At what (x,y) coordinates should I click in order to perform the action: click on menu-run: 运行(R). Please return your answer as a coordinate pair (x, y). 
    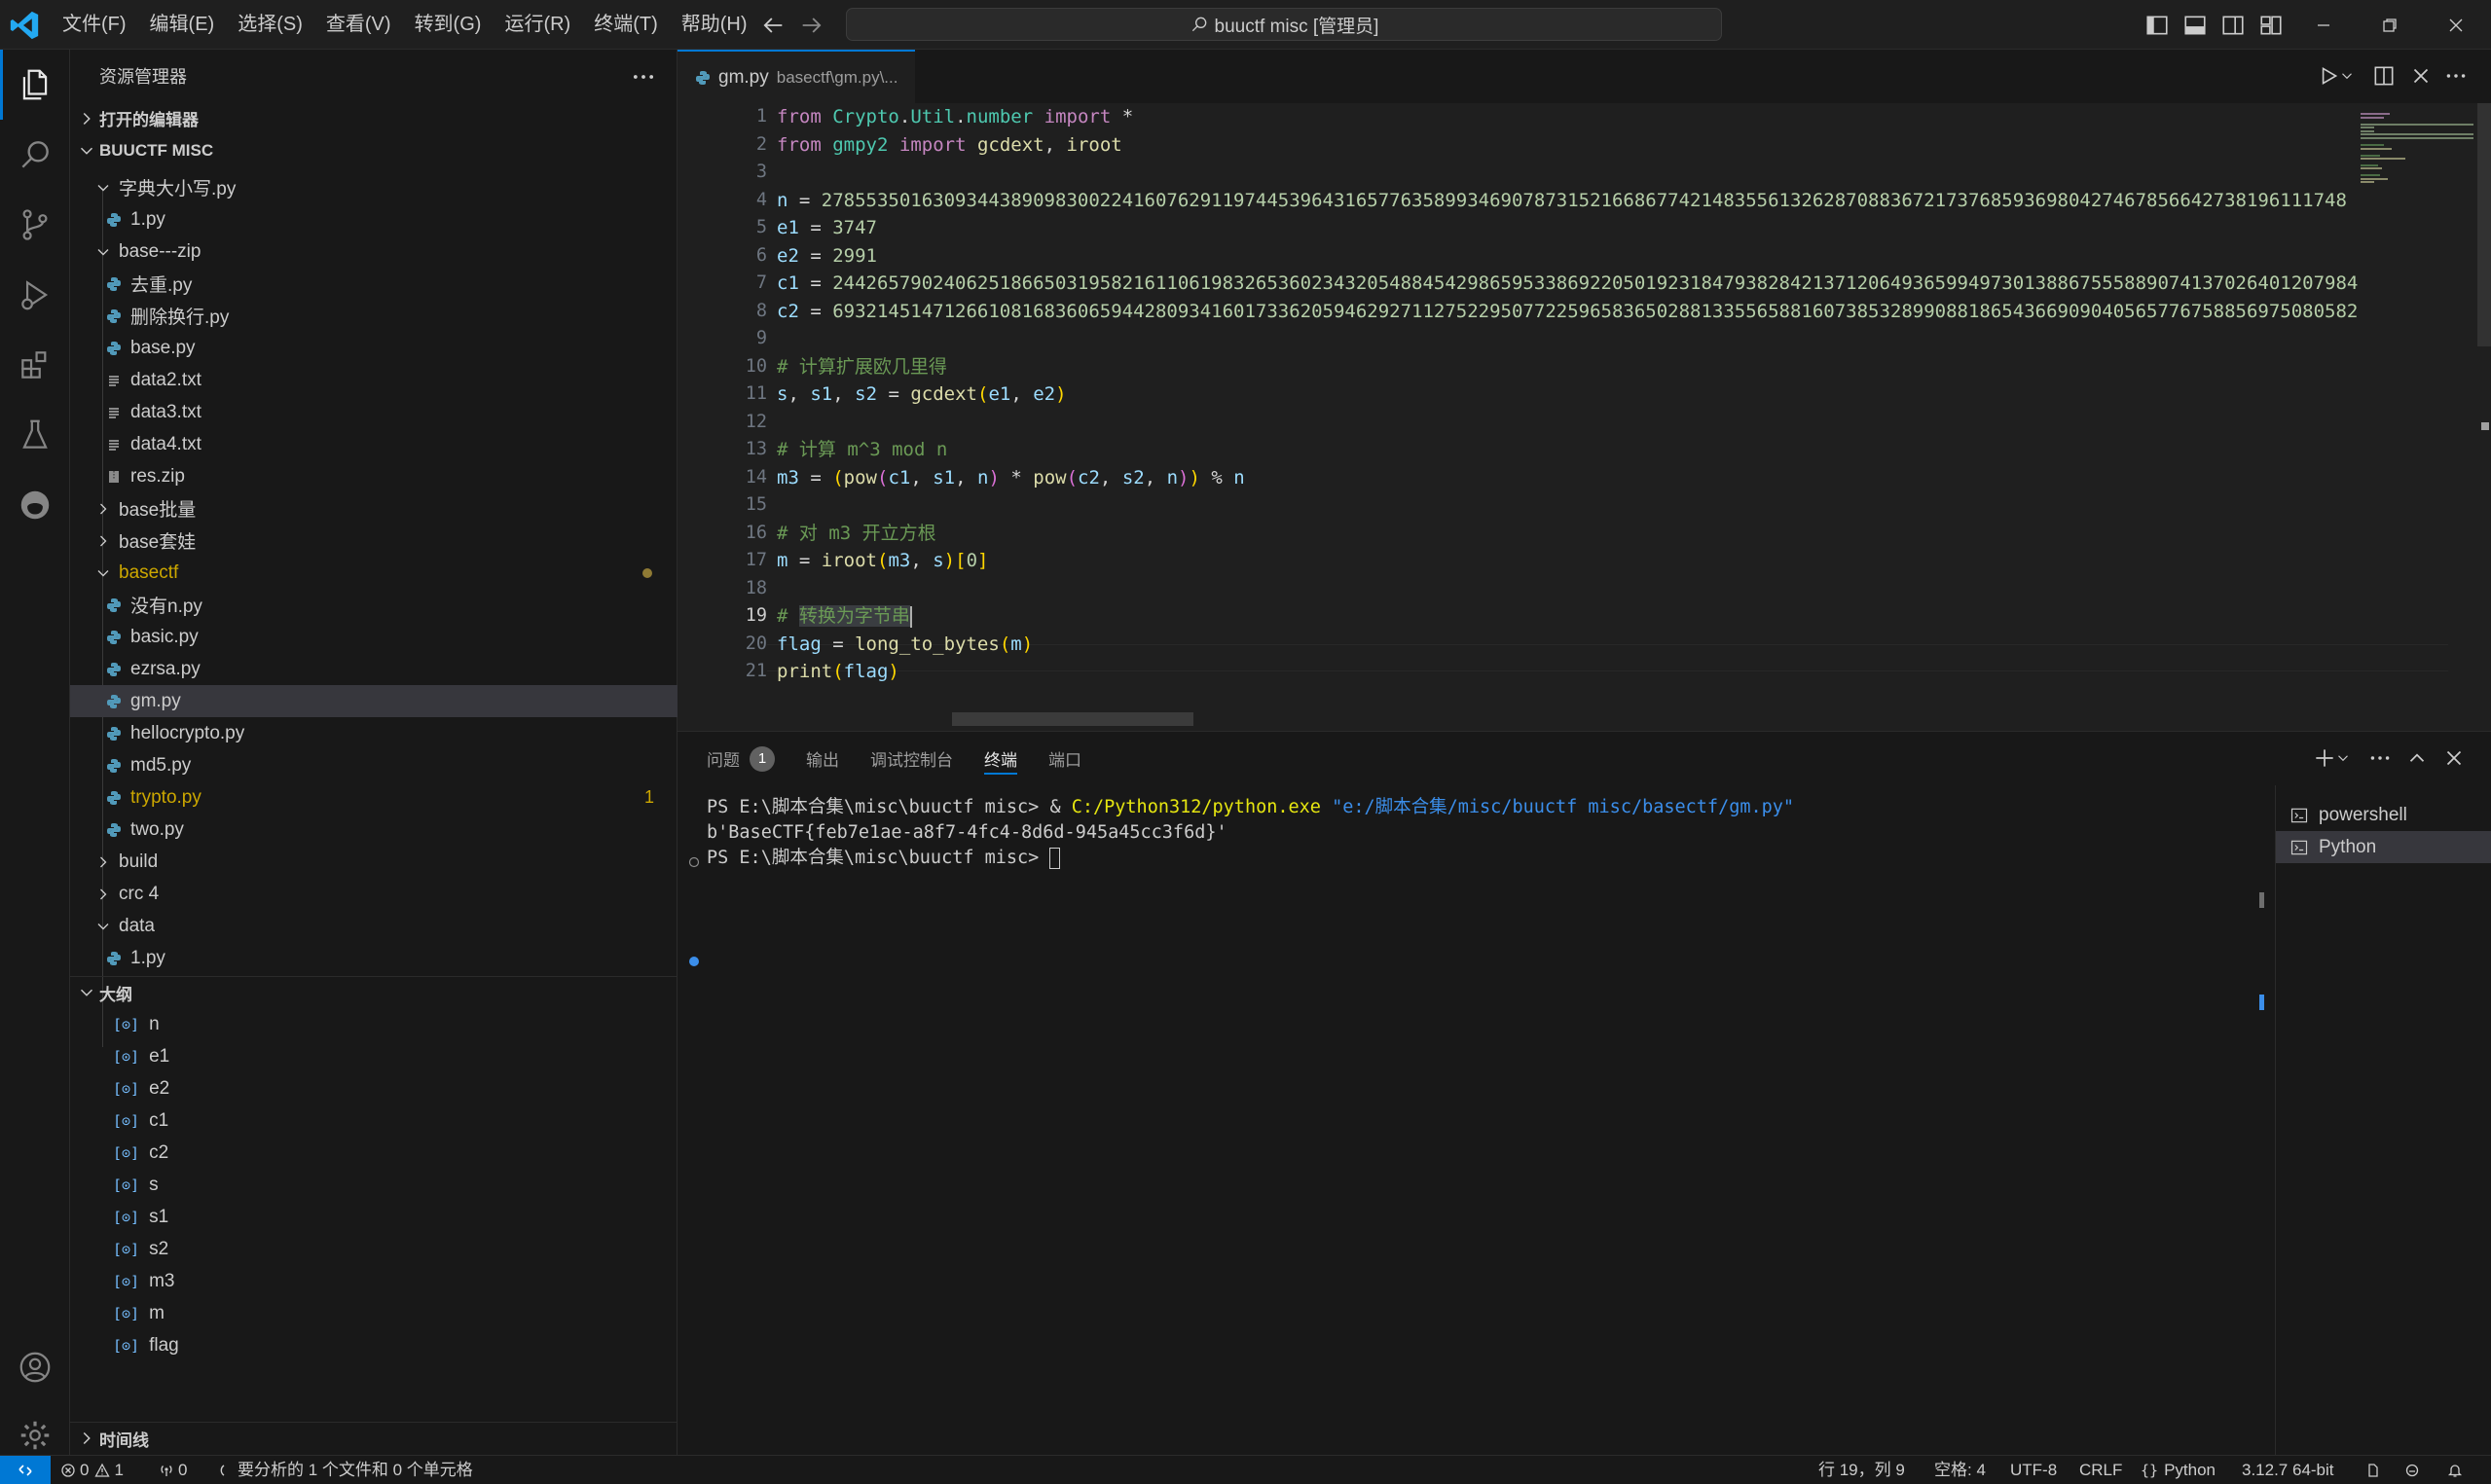
    Looking at the image, I should click on (537, 25).